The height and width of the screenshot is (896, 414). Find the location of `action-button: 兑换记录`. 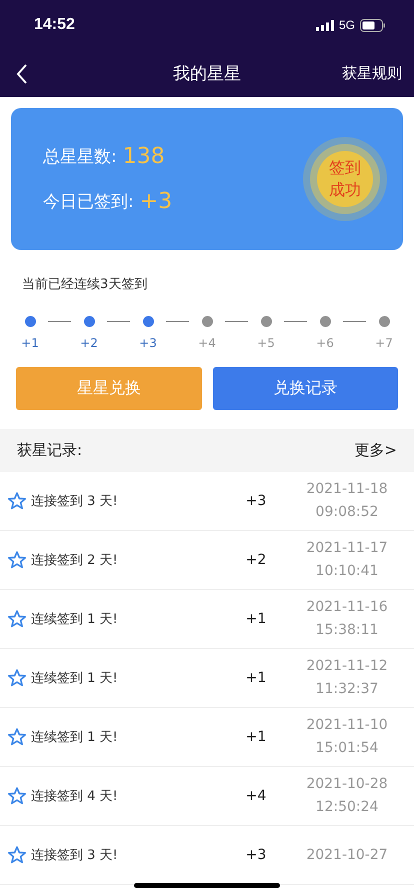

action-button: 兑换记录 is located at coordinates (305, 388).